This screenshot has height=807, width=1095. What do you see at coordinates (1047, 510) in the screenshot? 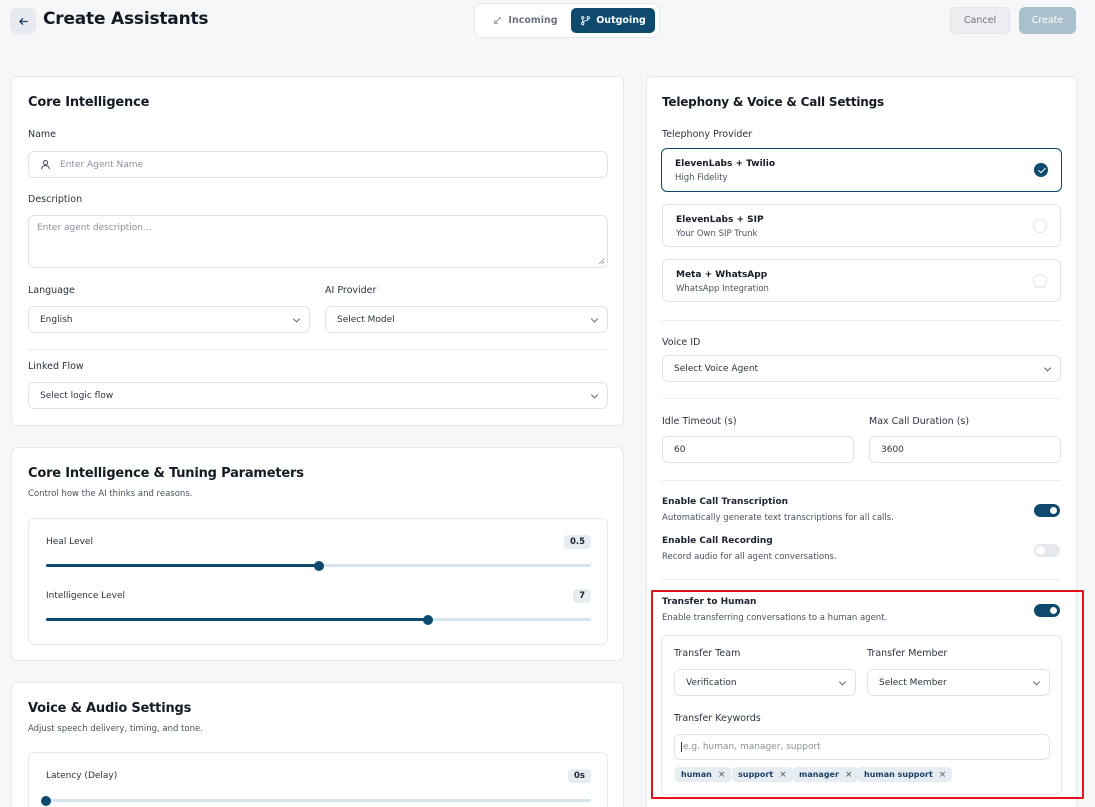
I see `call-transcription-toggle` at bounding box center [1047, 510].